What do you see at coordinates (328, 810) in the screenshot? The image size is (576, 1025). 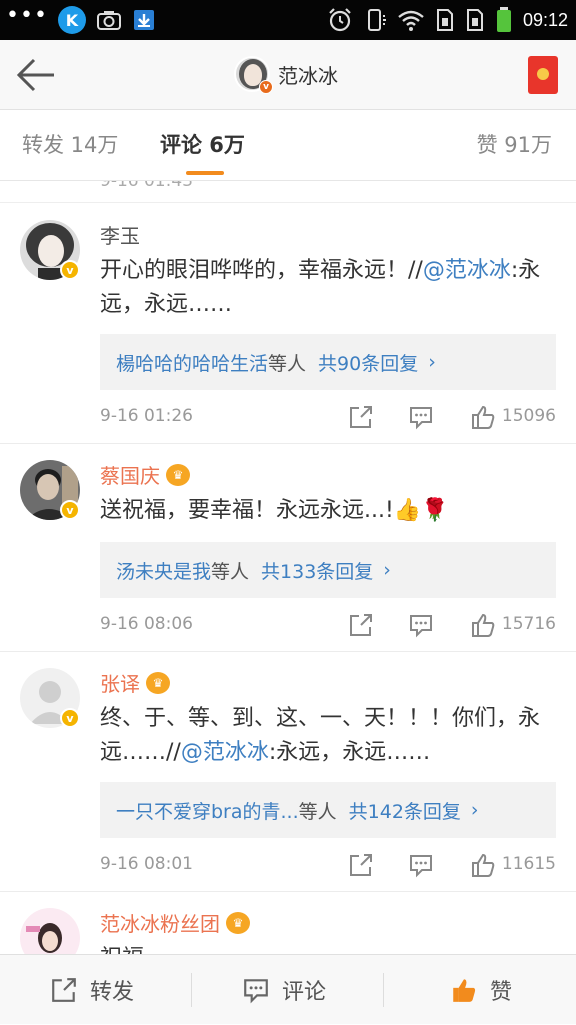 I see `reply-summary: 一只不爱穿bra的青... 等人 共142条回复 ›` at bounding box center [328, 810].